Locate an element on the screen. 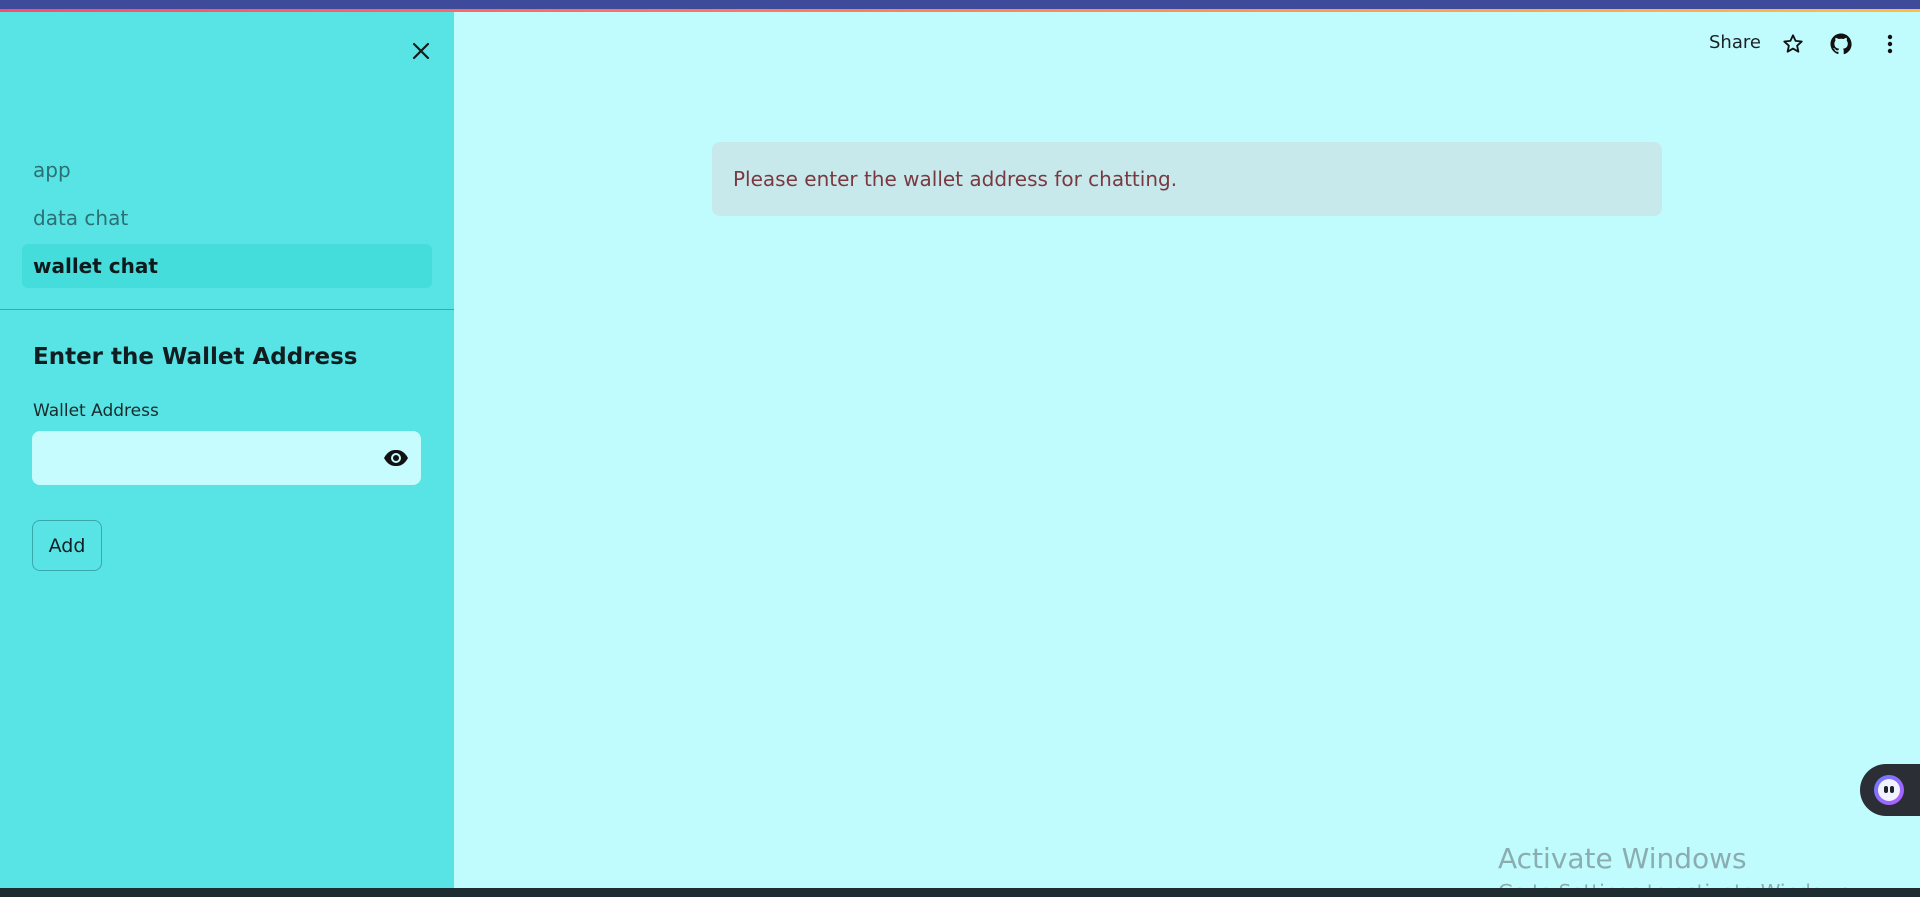 The image size is (1920, 897). wallet-address-field is located at coordinates (226, 458).